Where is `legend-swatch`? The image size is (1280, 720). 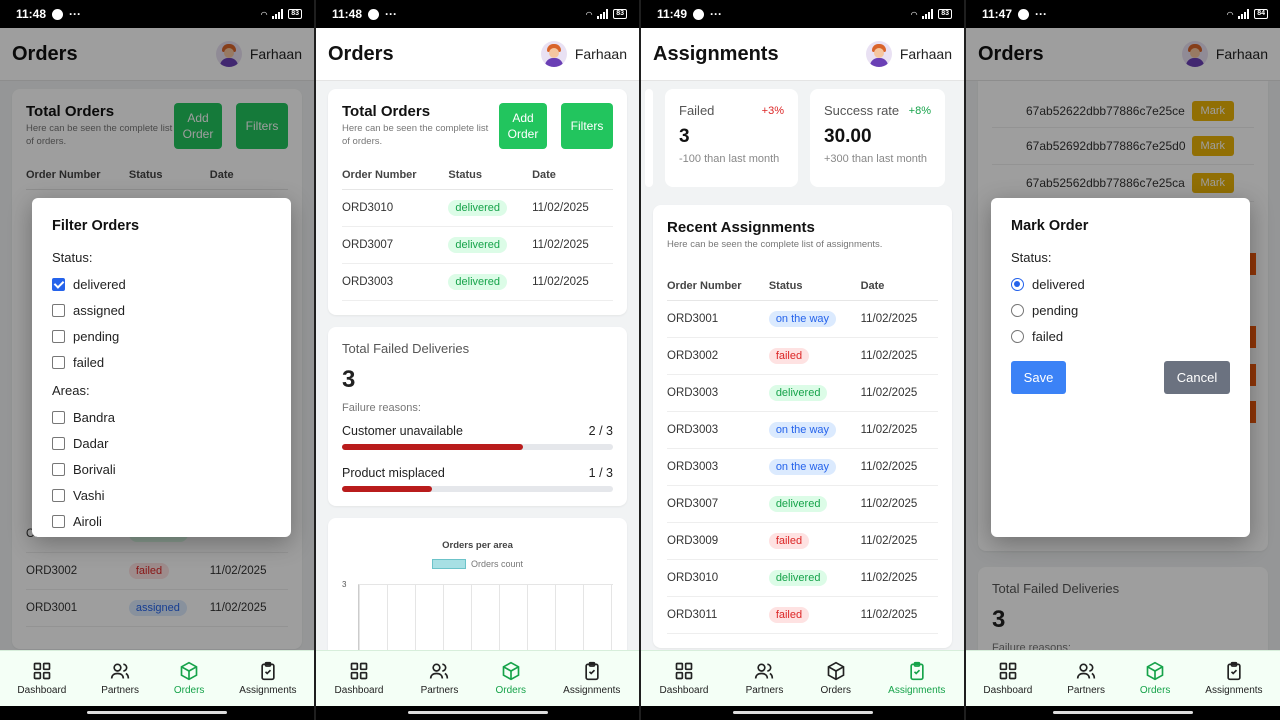
legend-swatch is located at coordinates (448, 564).